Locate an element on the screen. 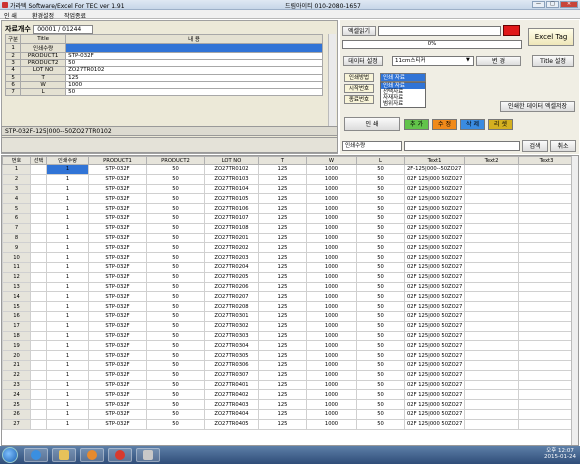  grid-cell: 22 is located at coordinates (16, 375).